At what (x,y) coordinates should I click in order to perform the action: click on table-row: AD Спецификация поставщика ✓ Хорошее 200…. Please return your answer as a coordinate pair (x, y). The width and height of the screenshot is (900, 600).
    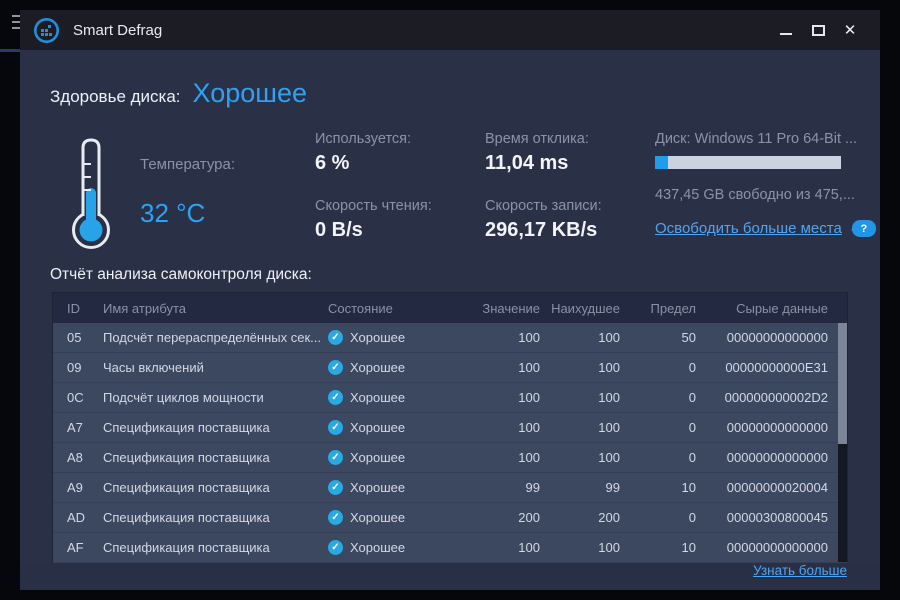
    Looking at the image, I should click on (450, 518).